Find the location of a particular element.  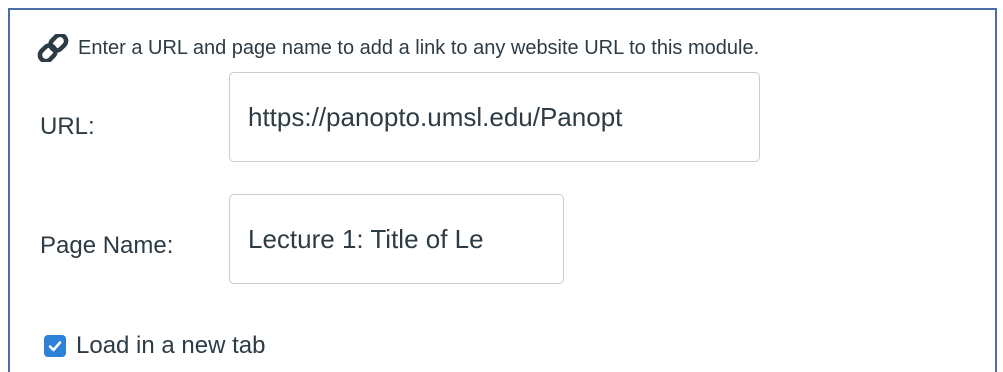

link-icon is located at coordinates (53, 48).